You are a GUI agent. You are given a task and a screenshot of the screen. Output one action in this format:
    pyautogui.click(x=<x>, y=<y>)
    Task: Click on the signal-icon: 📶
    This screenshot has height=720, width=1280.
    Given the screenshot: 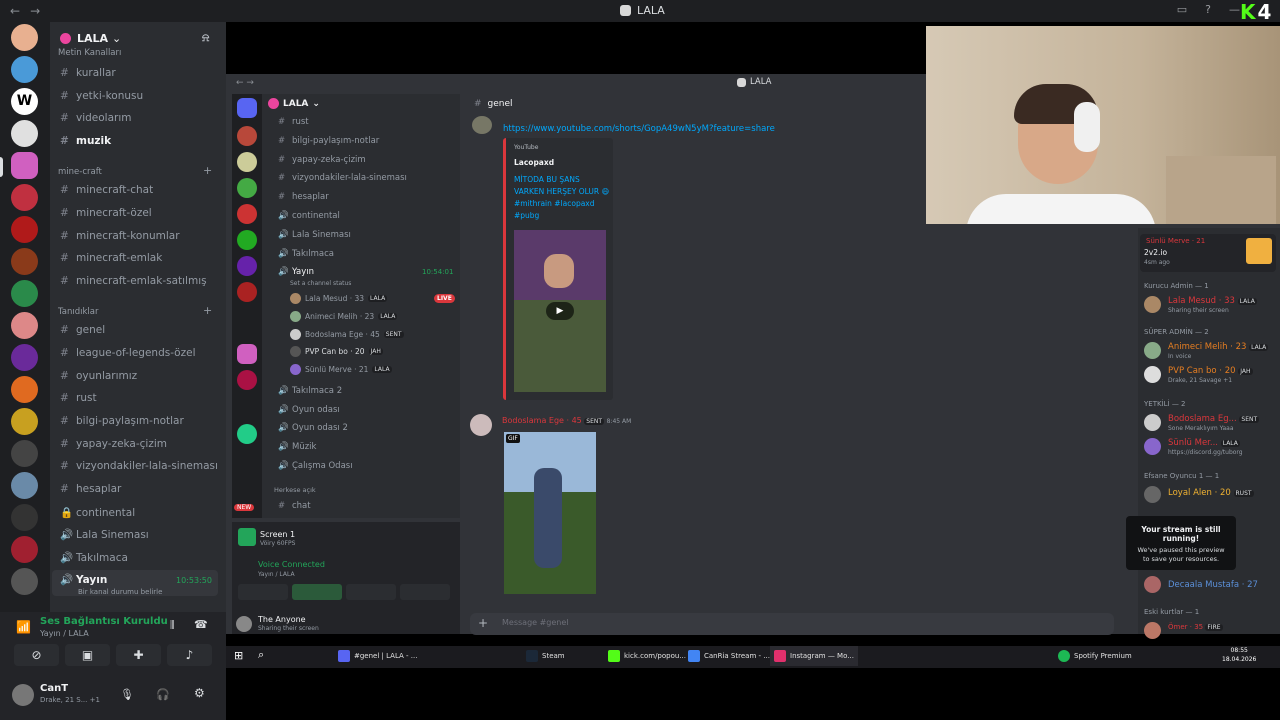 What is the action you would take?
    pyautogui.click(x=23, y=627)
    